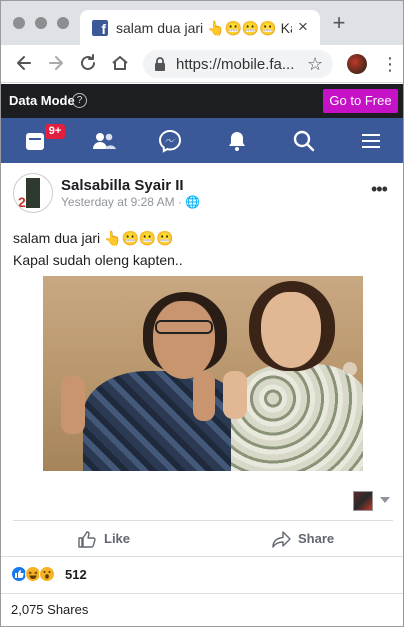  I want to click on chevron-down-icon, so click(385, 500).